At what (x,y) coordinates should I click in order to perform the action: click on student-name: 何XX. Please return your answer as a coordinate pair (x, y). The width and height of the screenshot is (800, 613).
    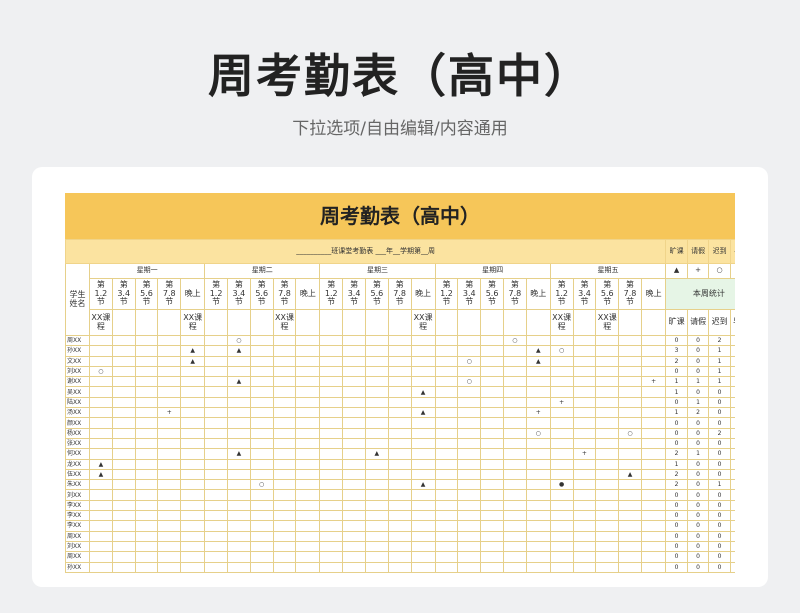
    Looking at the image, I should click on (77, 454).